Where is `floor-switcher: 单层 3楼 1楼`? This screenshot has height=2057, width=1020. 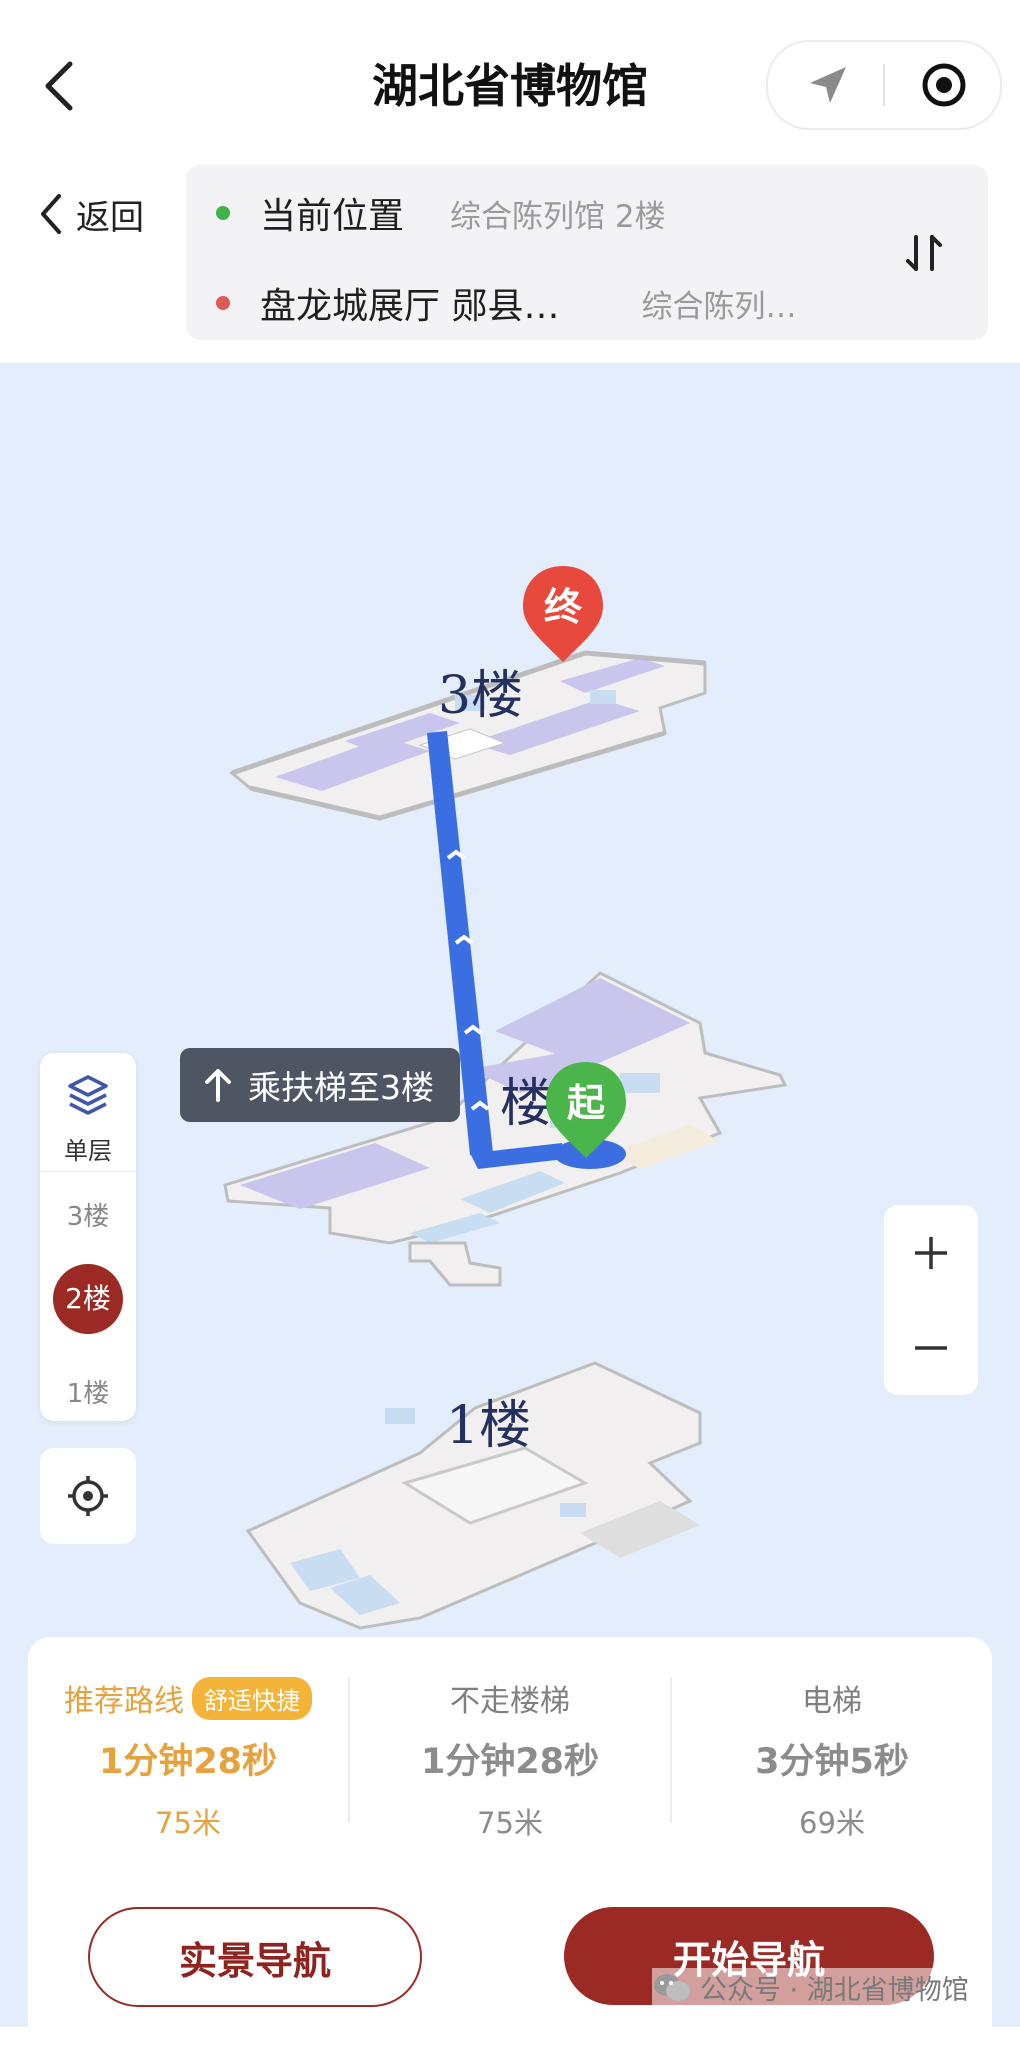
floor-switcher: 单层 3楼 1楼 is located at coordinates (88, 1237).